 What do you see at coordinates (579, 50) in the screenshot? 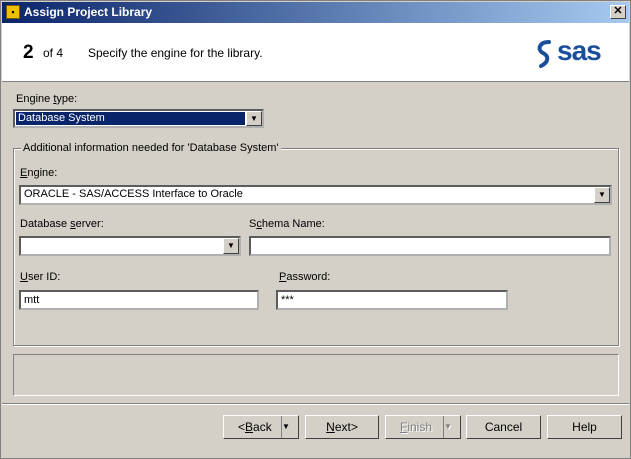
I see `logo-text: sas` at bounding box center [579, 50].